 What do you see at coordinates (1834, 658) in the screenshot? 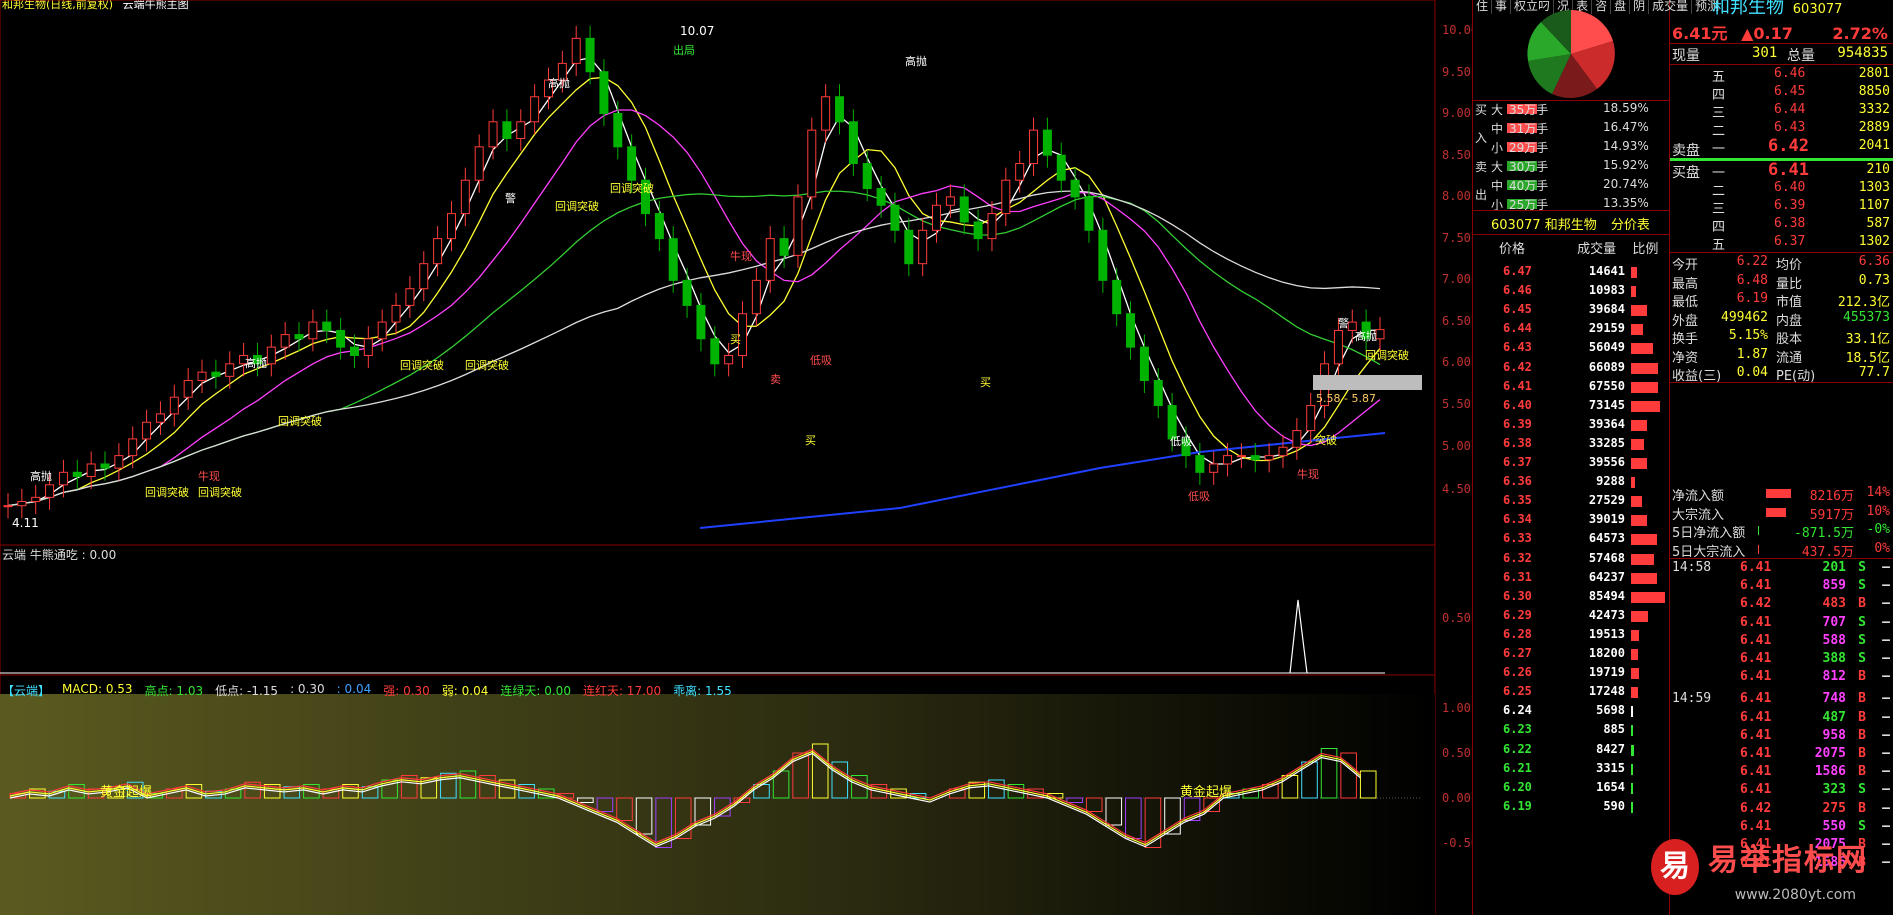
I see `tick-volume: 388` at bounding box center [1834, 658].